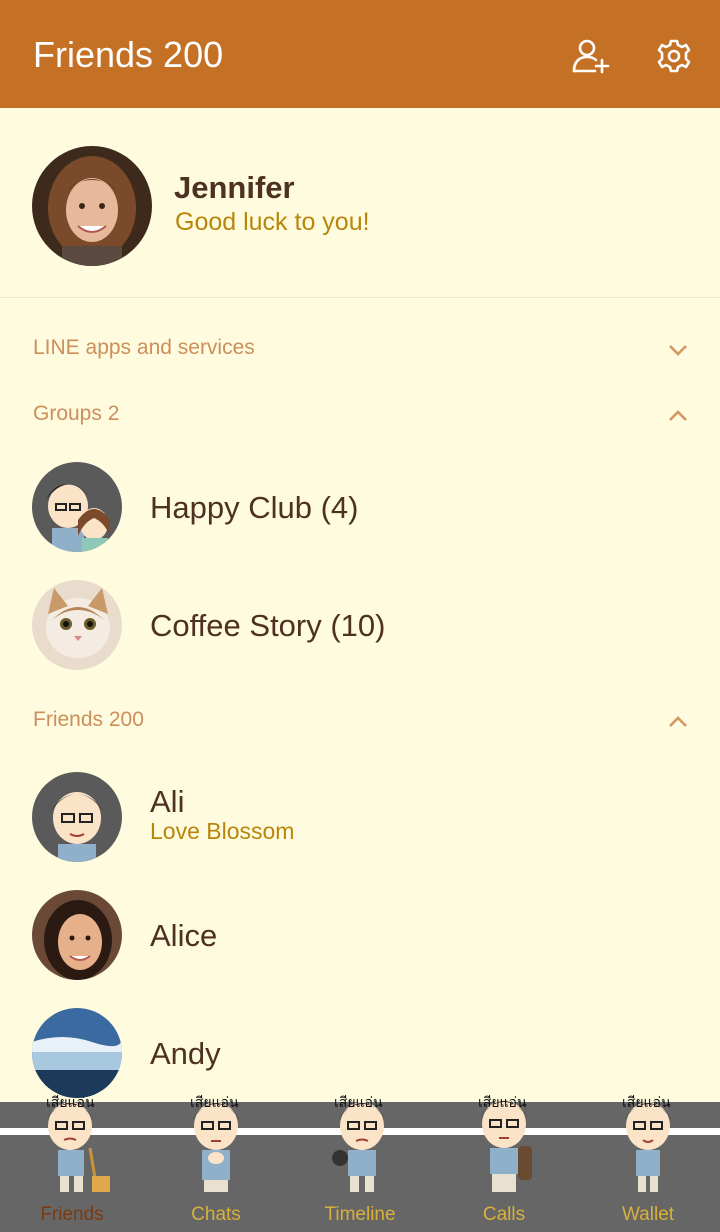 Image resolution: width=720 pixels, height=1232 pixels. Describe the element at coordinates (128, 54) in the screenshot. I see `page-title: Friends 200` at that location.